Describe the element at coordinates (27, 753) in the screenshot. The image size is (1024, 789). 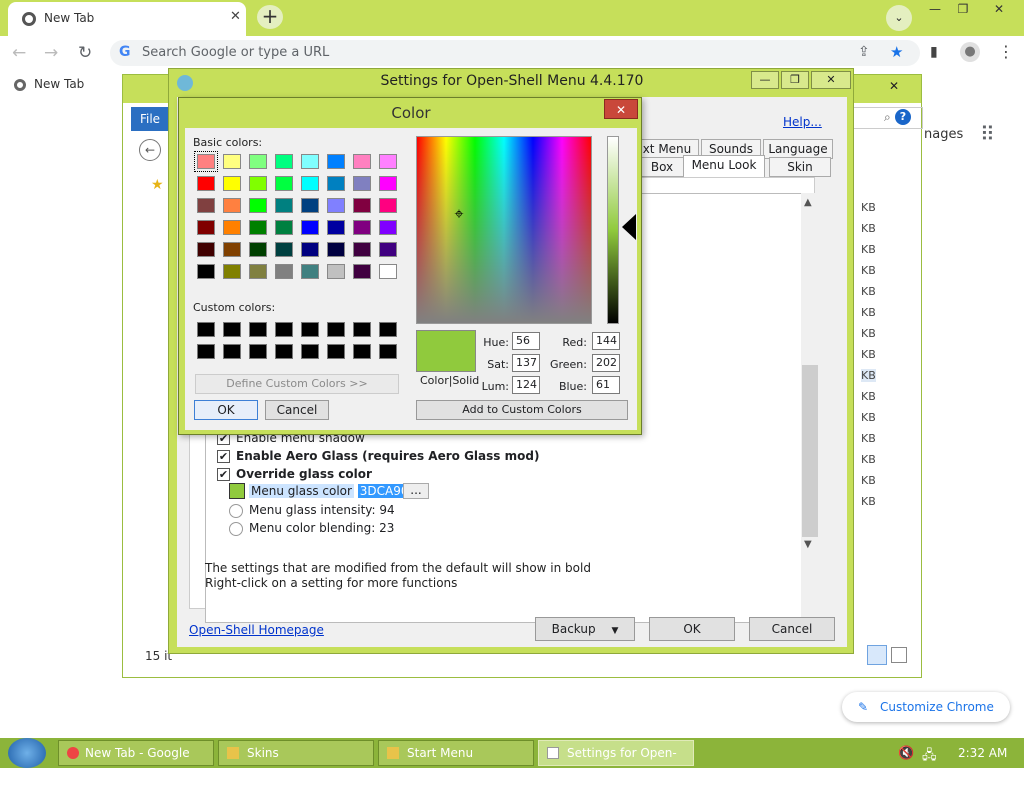
I see `start-orb-icon` at that location.